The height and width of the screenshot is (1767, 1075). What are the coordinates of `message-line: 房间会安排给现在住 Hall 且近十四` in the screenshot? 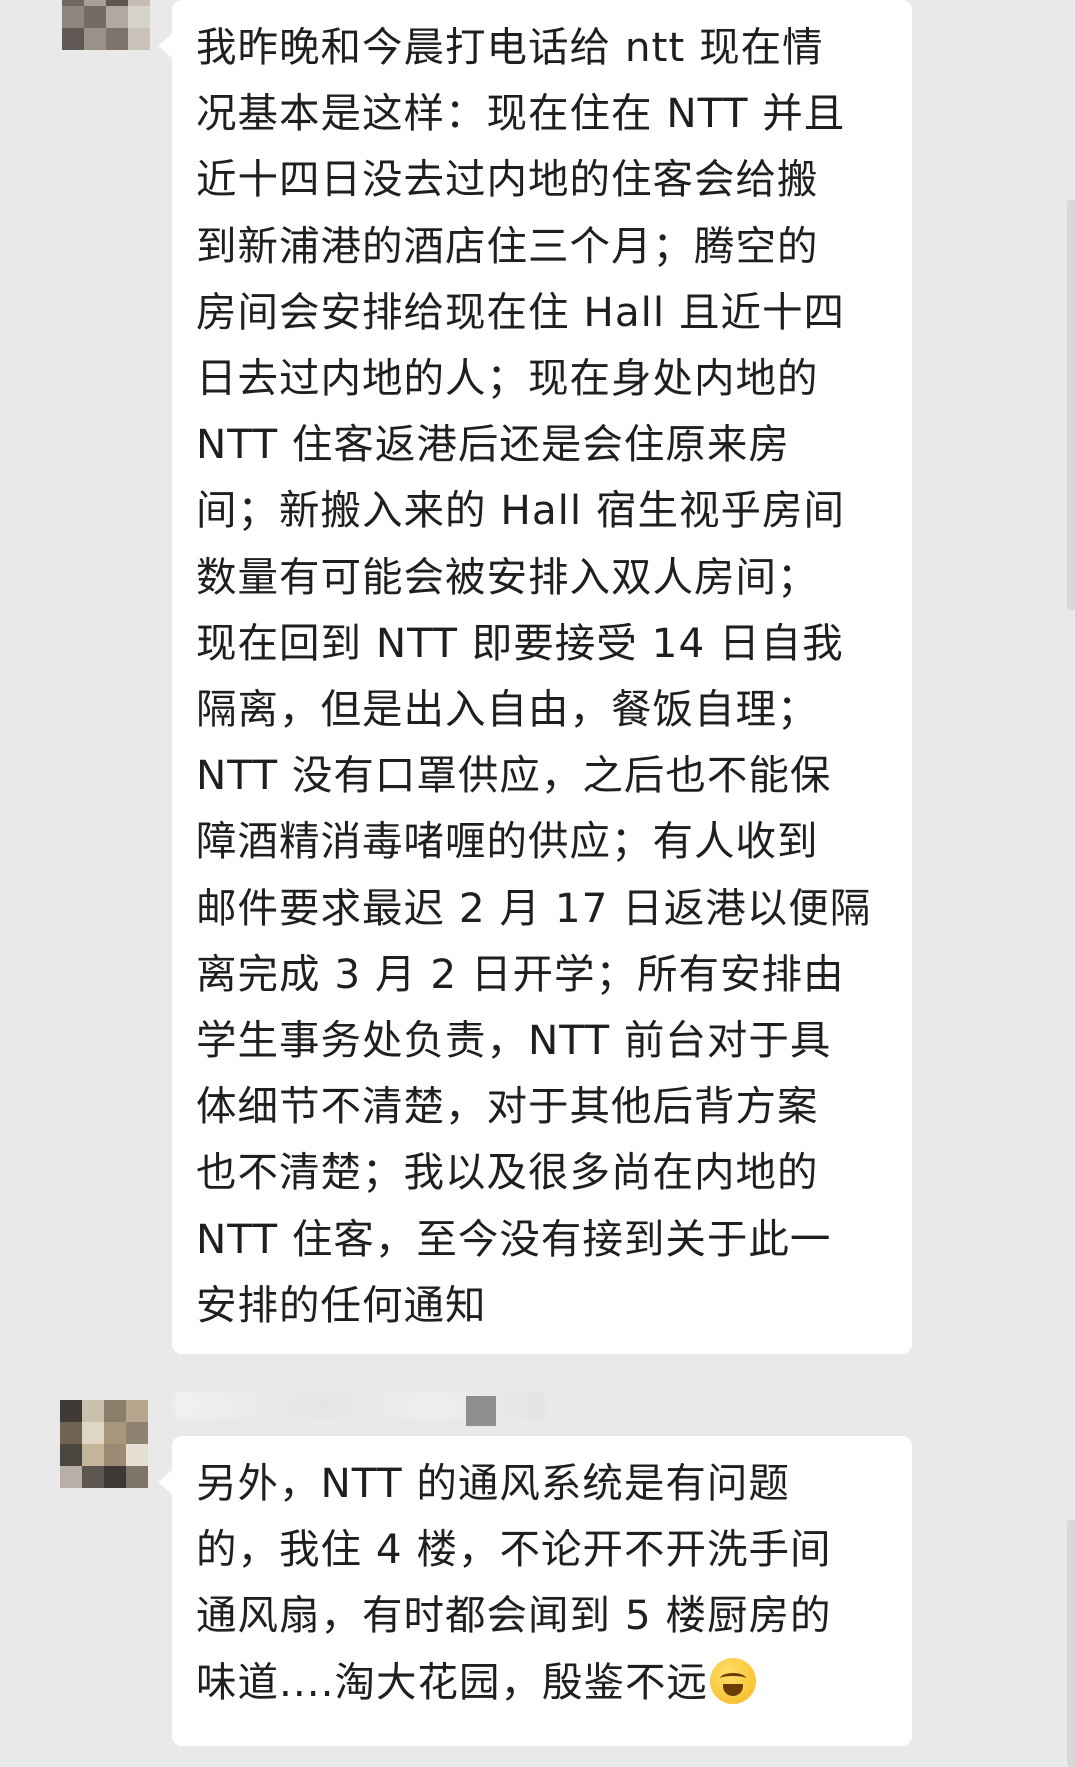 It's located at (521, 311).